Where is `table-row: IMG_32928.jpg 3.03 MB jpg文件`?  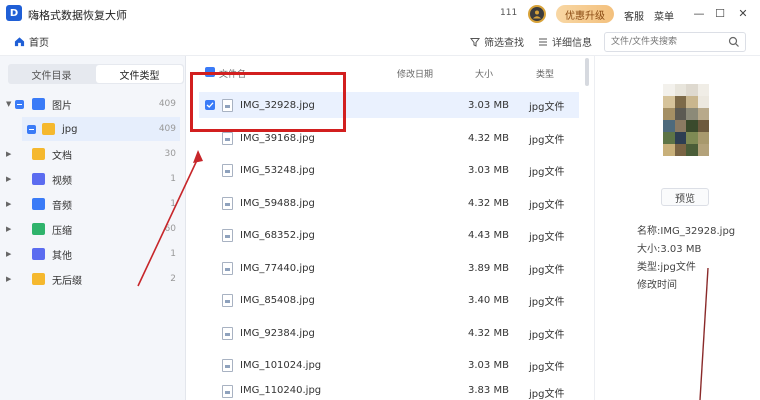
table-row: IMG_32928.jpg 3.03 MB jpg文件 is located at coordinates (389, 105).